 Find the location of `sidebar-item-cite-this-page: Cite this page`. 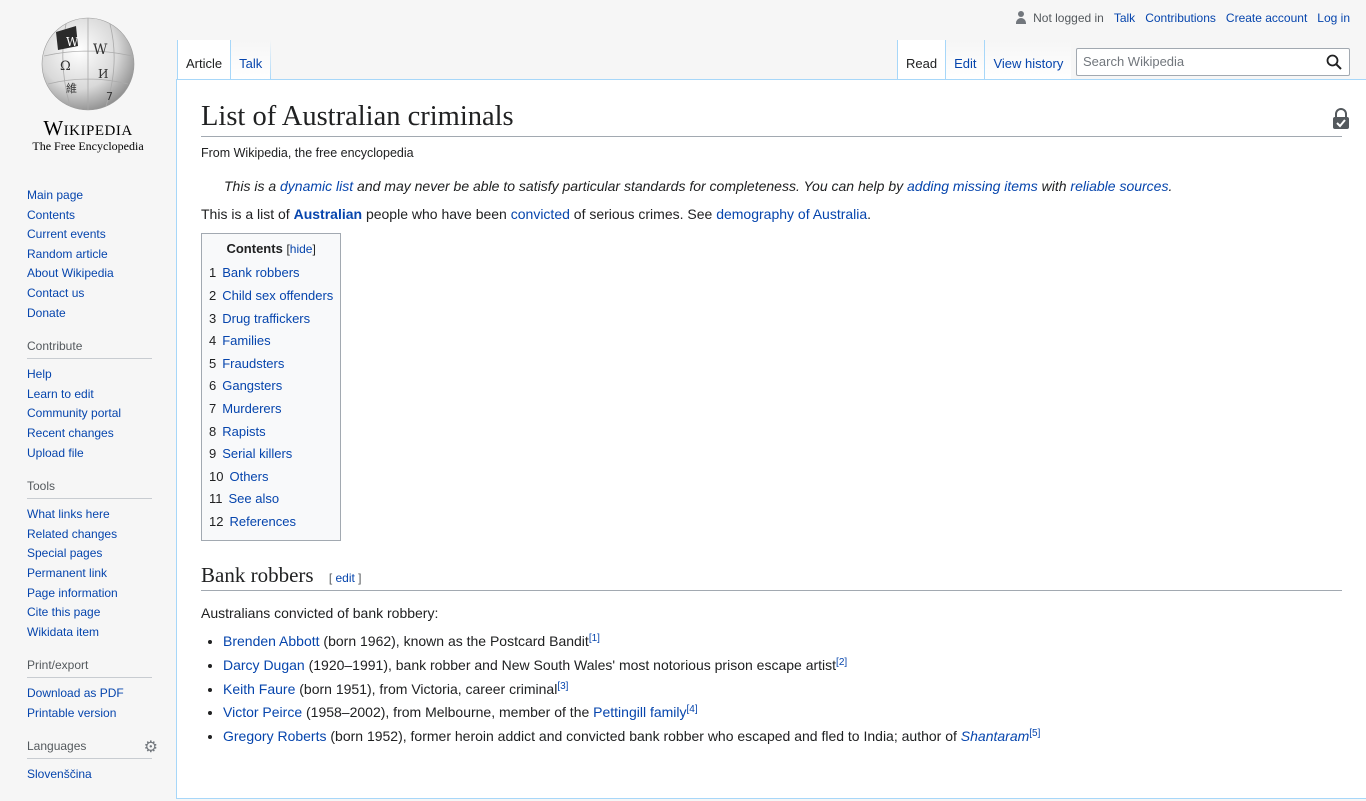

sidebar-item-cite-this-page: Cite this page is located at coordinates (63, 612).